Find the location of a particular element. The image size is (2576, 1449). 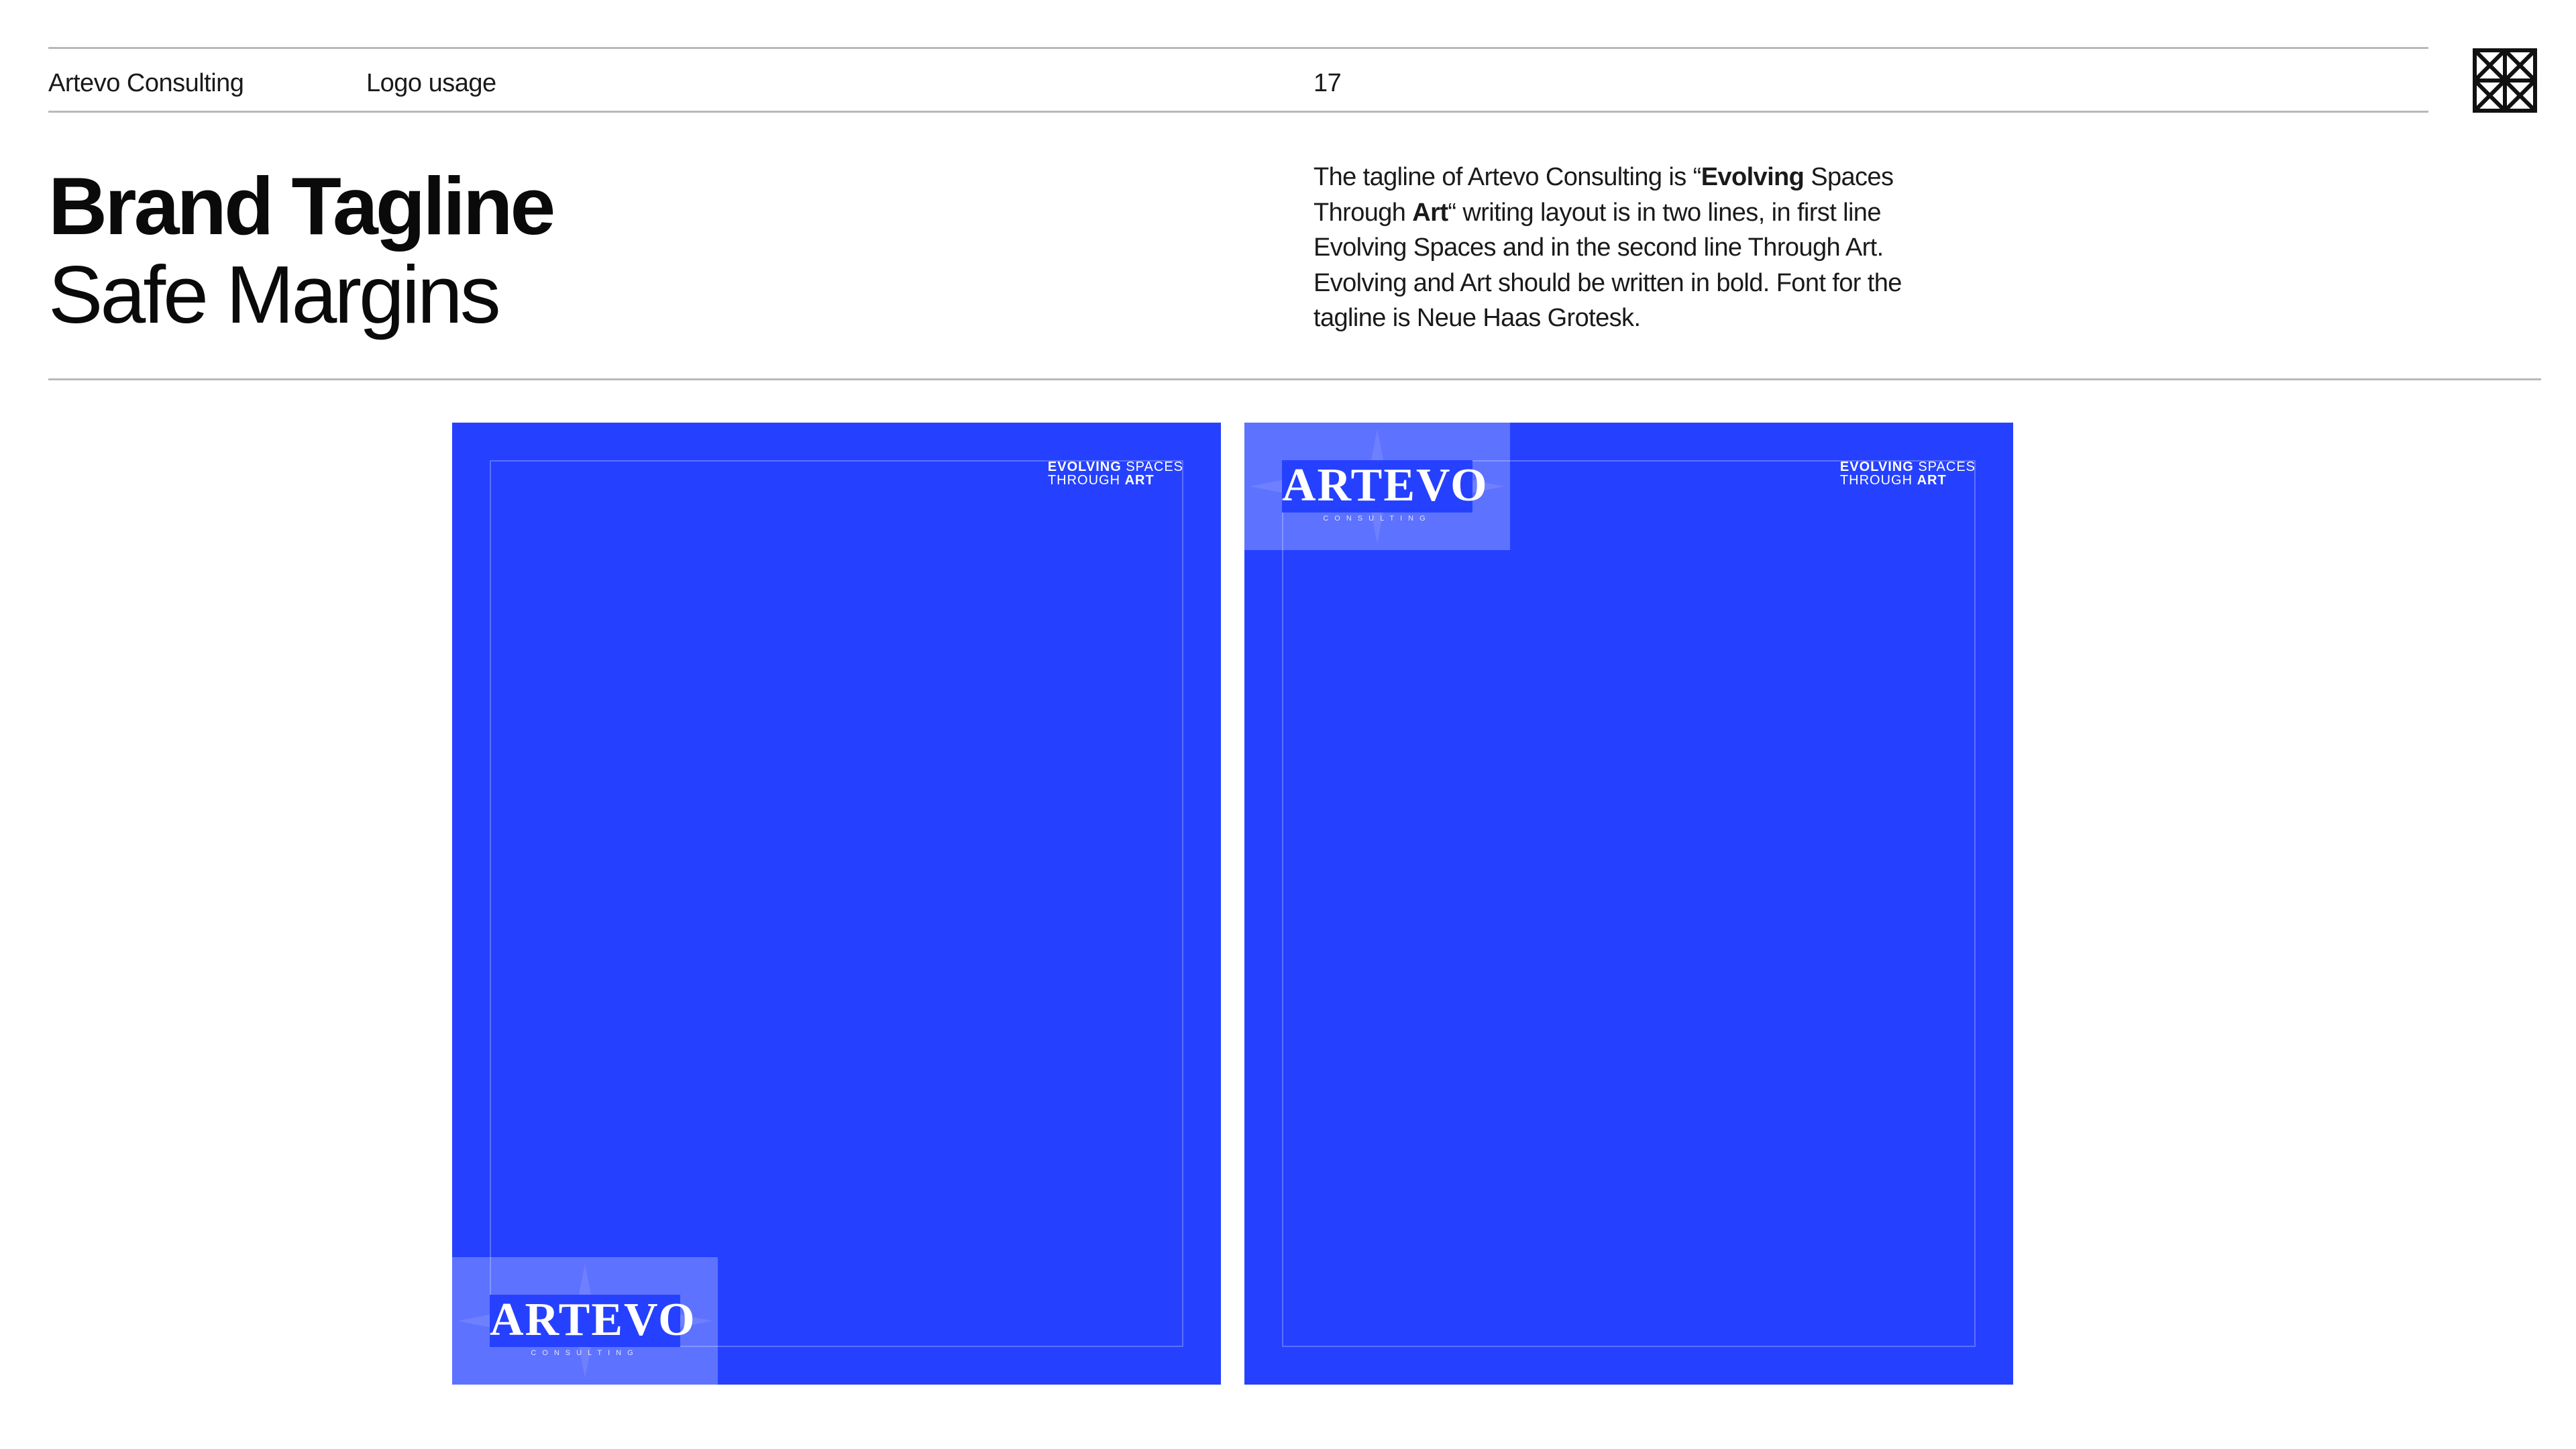

description-text: The tagline of Artevo Consulting is “ is located at coordinates (1507, 177).